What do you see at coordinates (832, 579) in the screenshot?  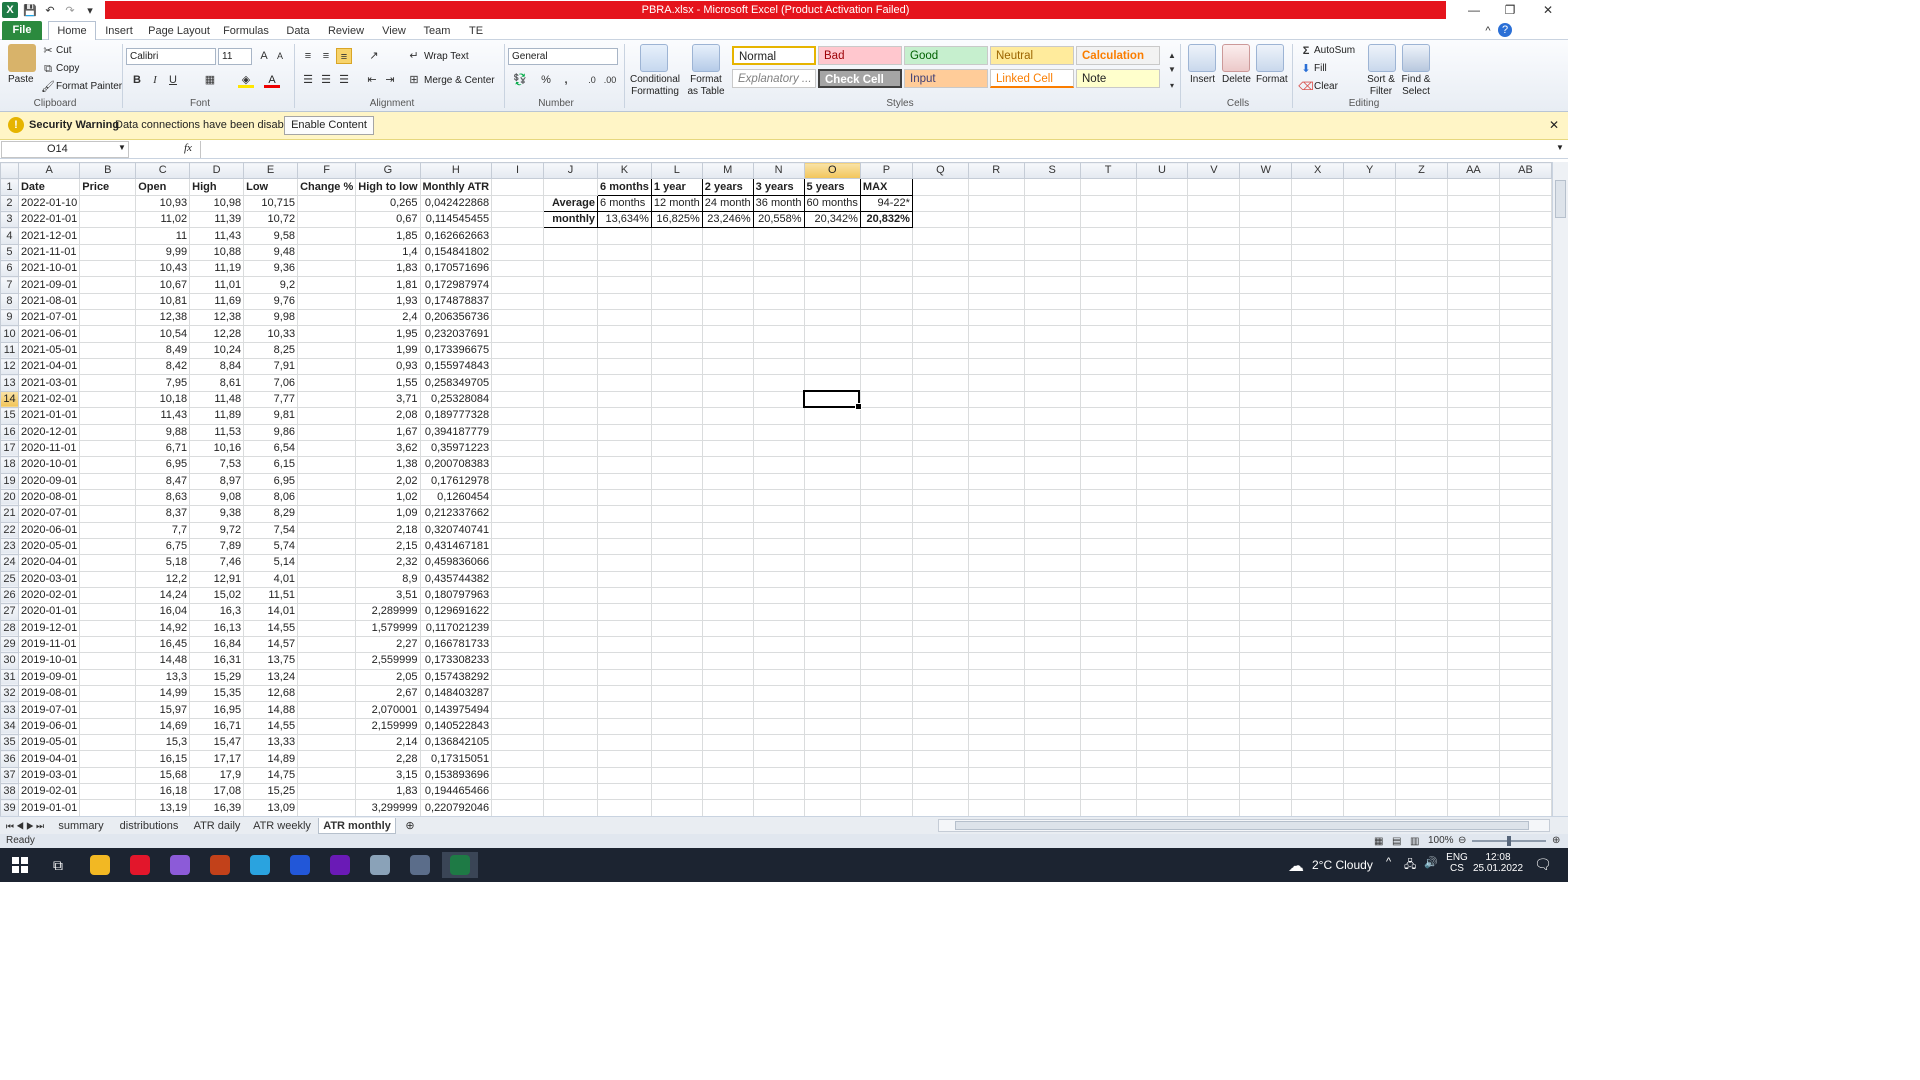 I see `cell-O25` at bounding box center [832, 579].